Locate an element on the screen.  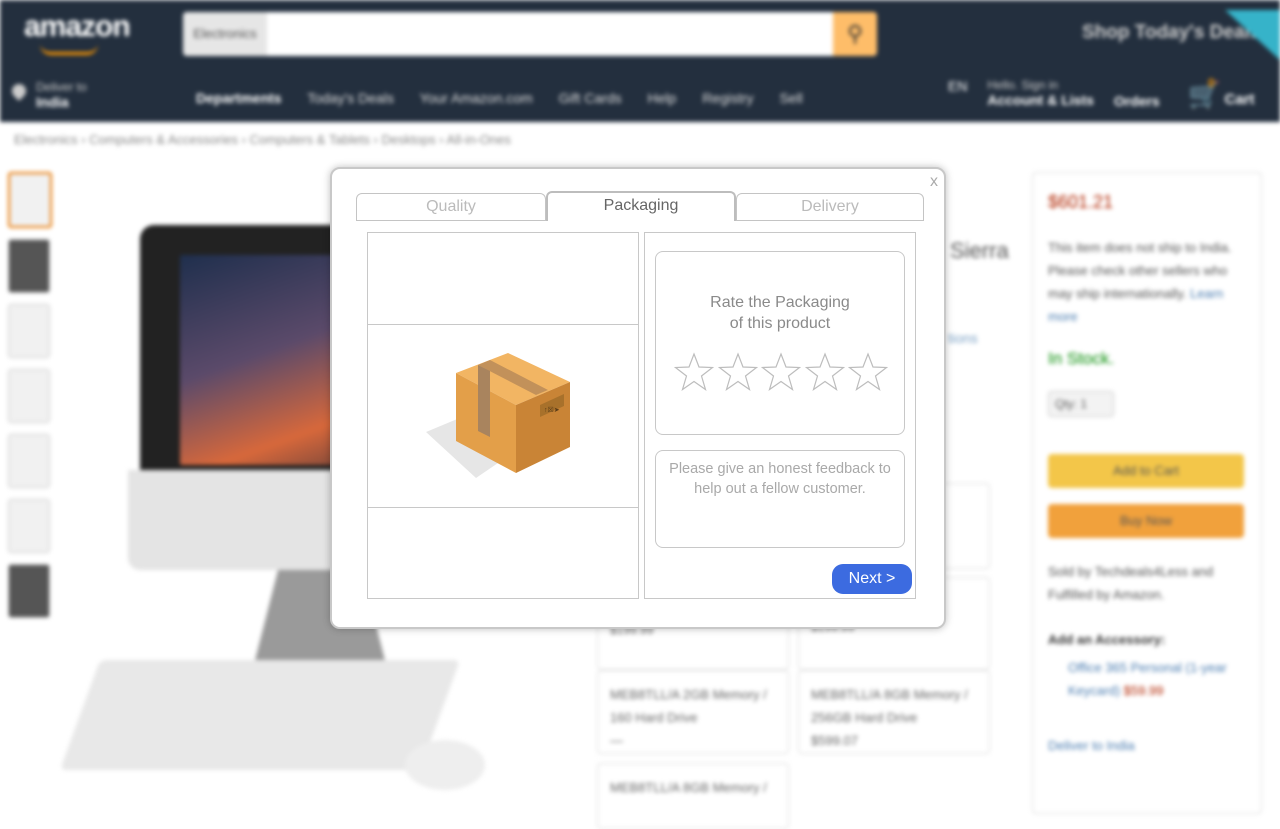
option-line: 160 Hard Drive is located at coordinates (654, 717).